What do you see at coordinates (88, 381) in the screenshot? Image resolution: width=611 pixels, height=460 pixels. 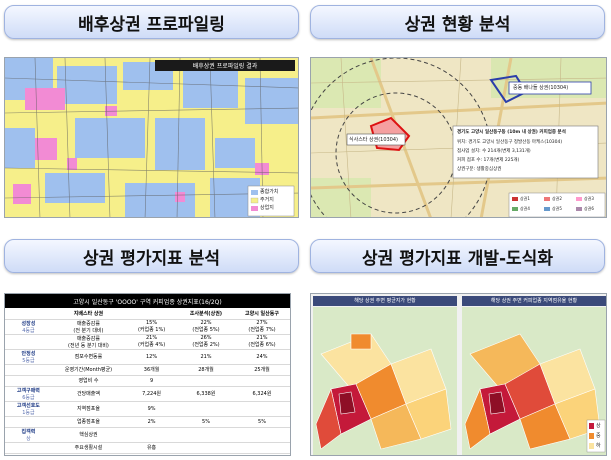 I see `table-cell: 영업비 수` at bounding box center [88, 381].